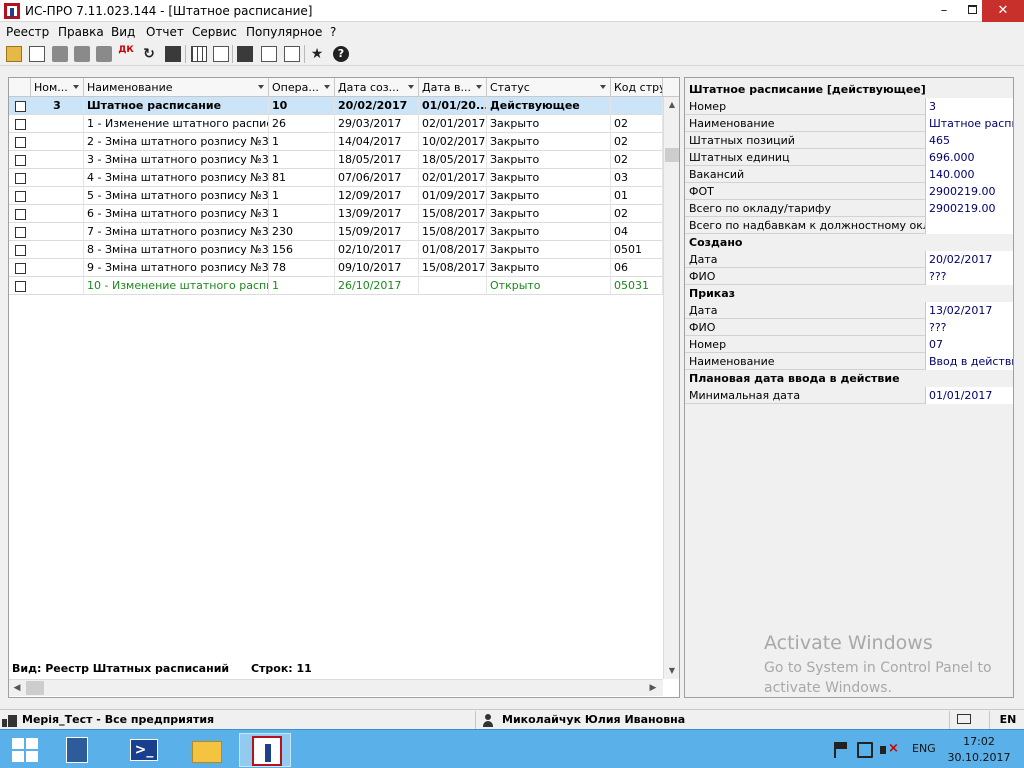 The image size is (1024, 768). I want to click on new-doc-icon, so click(14, 54).